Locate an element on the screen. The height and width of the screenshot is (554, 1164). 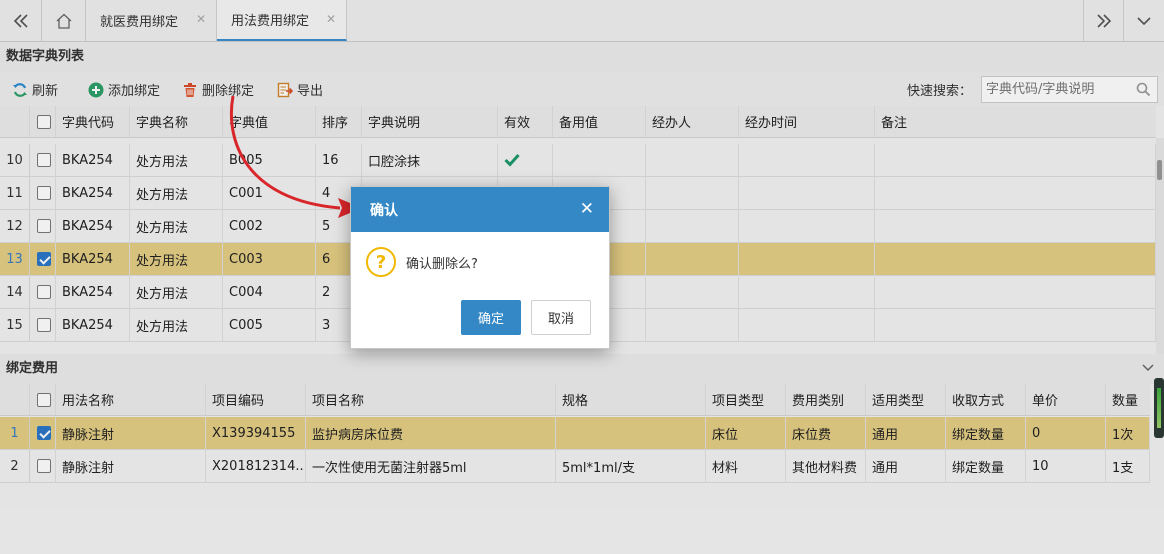
dialog-message: 确认删除么? is located at coordinates (442, 264).